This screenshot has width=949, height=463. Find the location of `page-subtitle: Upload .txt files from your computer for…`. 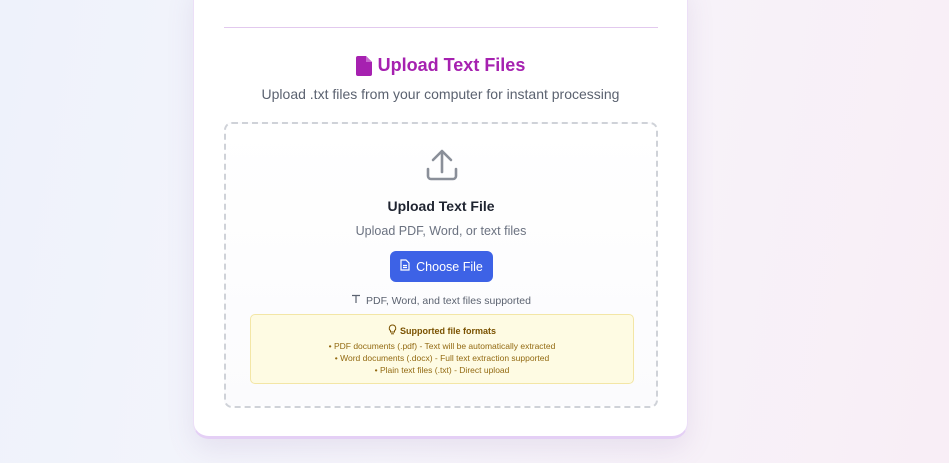

page-subtitle: Upload .txt files from your computer for… is located at coordinates (440, 94).